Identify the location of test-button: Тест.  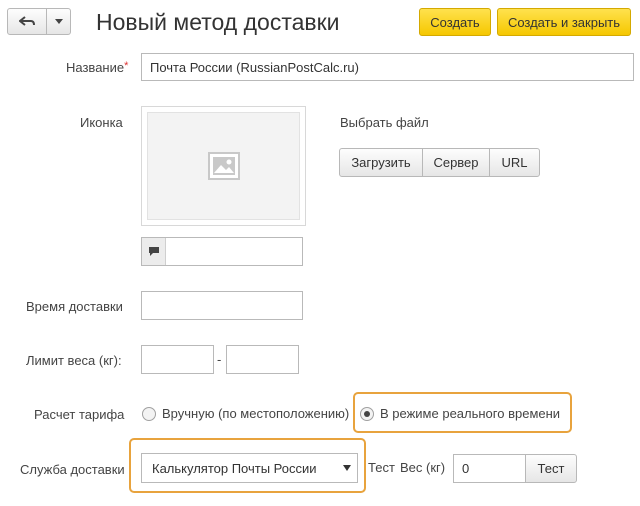
(551, 468).